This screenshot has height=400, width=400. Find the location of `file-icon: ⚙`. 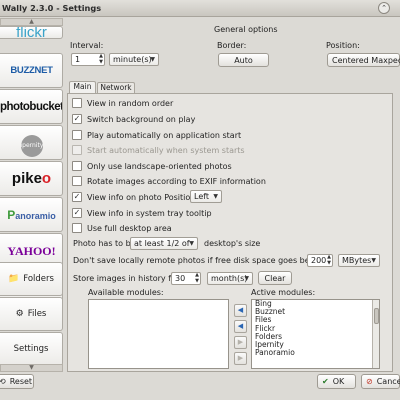

file-icon: ⚙ is located at coordinates (19, 314).